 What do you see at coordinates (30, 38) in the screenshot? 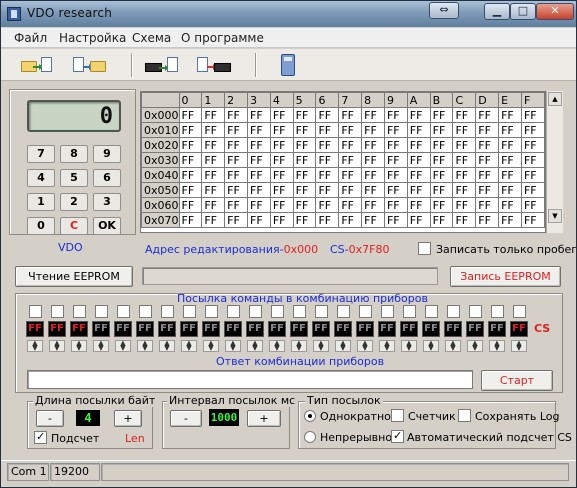
I see `menu-file: Файл` at bounding box center [30, 38].